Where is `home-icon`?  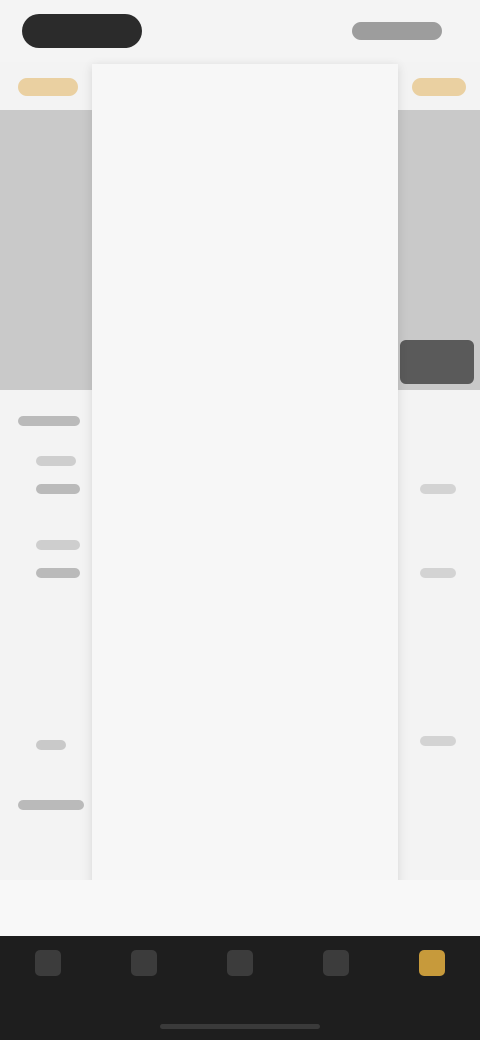
home-icon is located at coordinates (48, 963).